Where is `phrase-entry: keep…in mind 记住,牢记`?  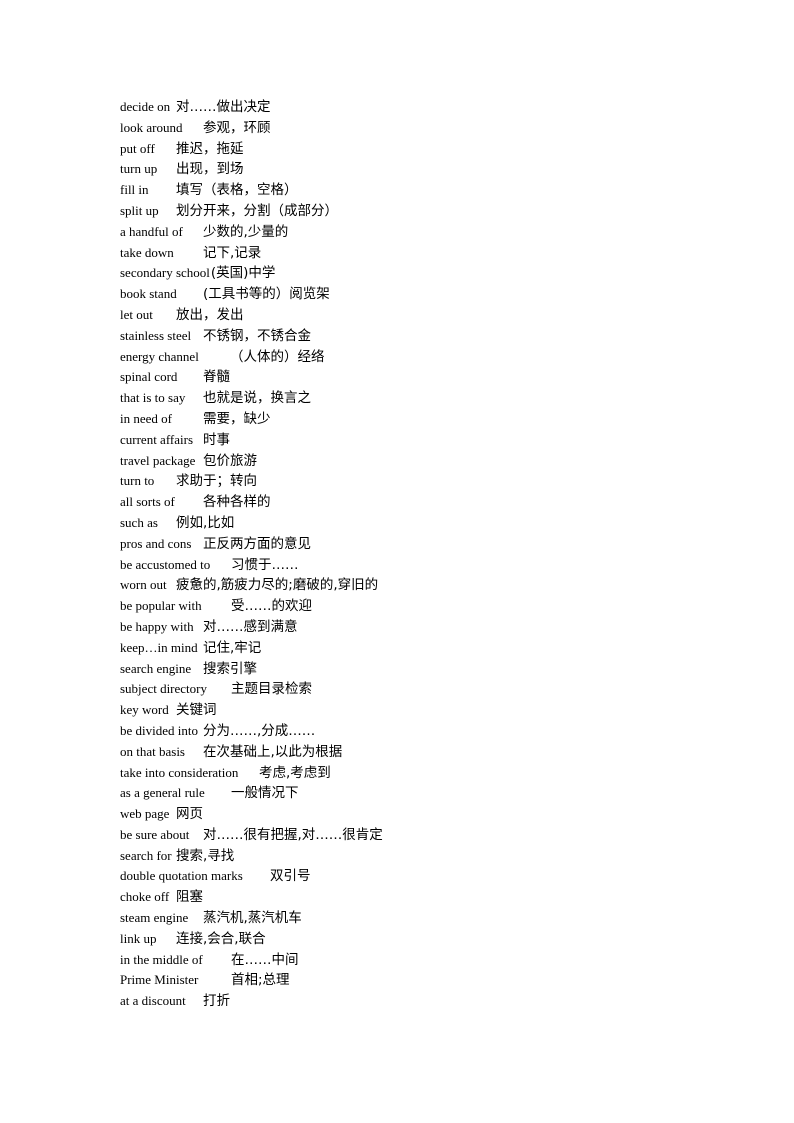
phrase-entry: keep…in mind 记住,牢记 is located at coordinates (190, 648).